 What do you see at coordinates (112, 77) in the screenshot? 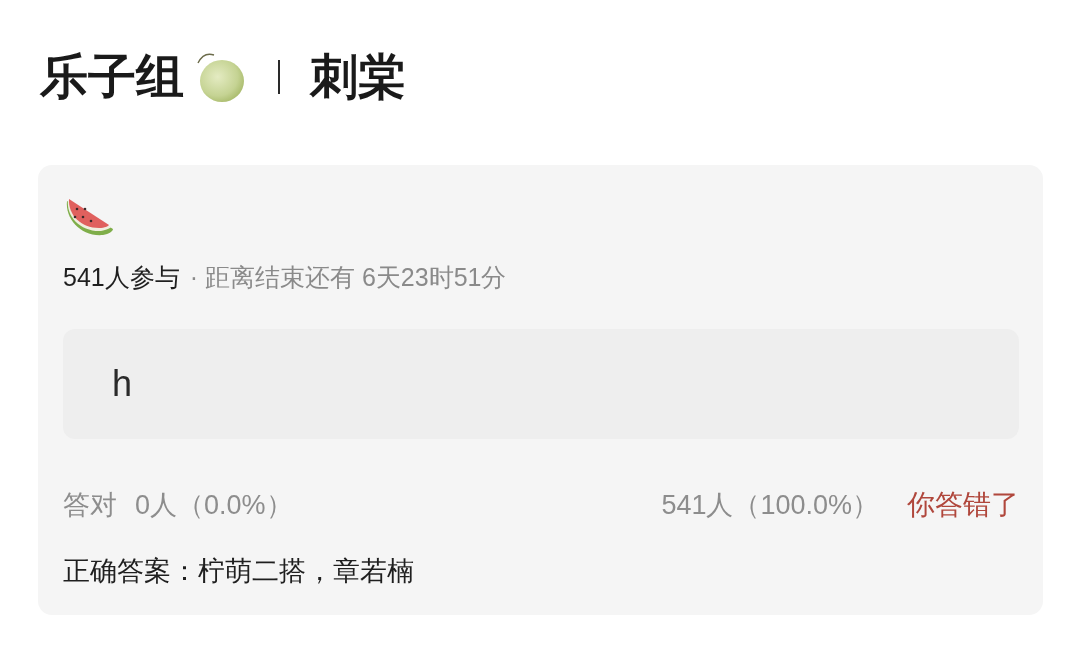
I see `group-title: 乐子组` at bounding box center [112, 77].